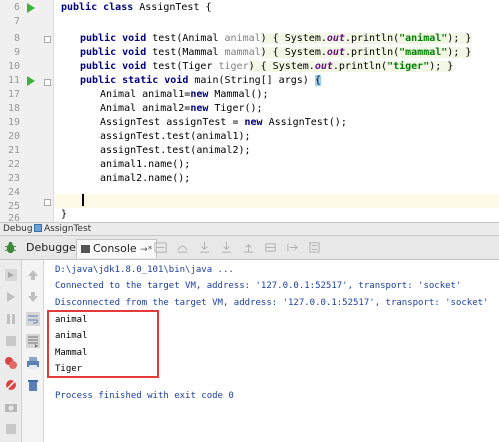  I want to click on line-number: 7, so click(16, 21).